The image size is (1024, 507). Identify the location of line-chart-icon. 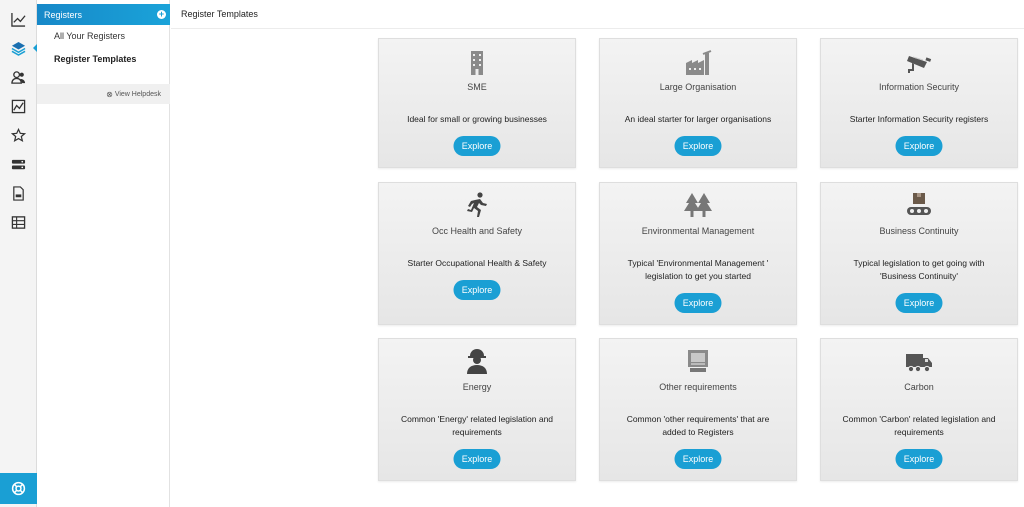
(18, 19).